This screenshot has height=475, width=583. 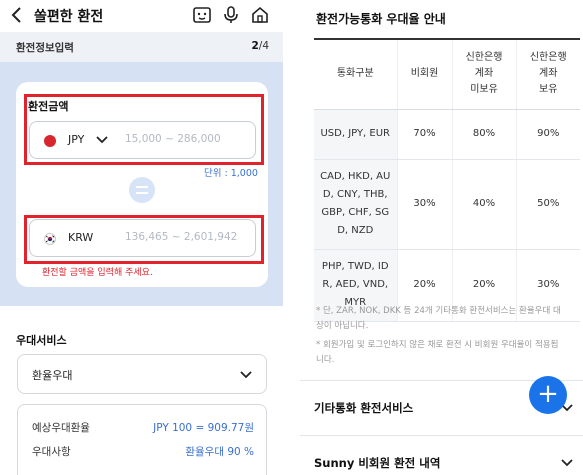 I want to click on step-indicator: 환전정보입력 2/4, so click(x=141, y=47).